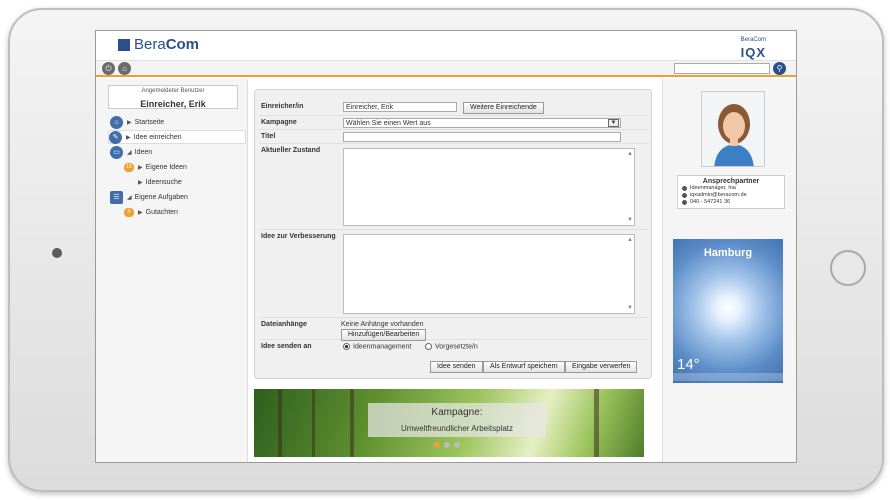 This screenshot has width=890, height=500. I want to click on weather-city: Hamburg, so click(728, 253).